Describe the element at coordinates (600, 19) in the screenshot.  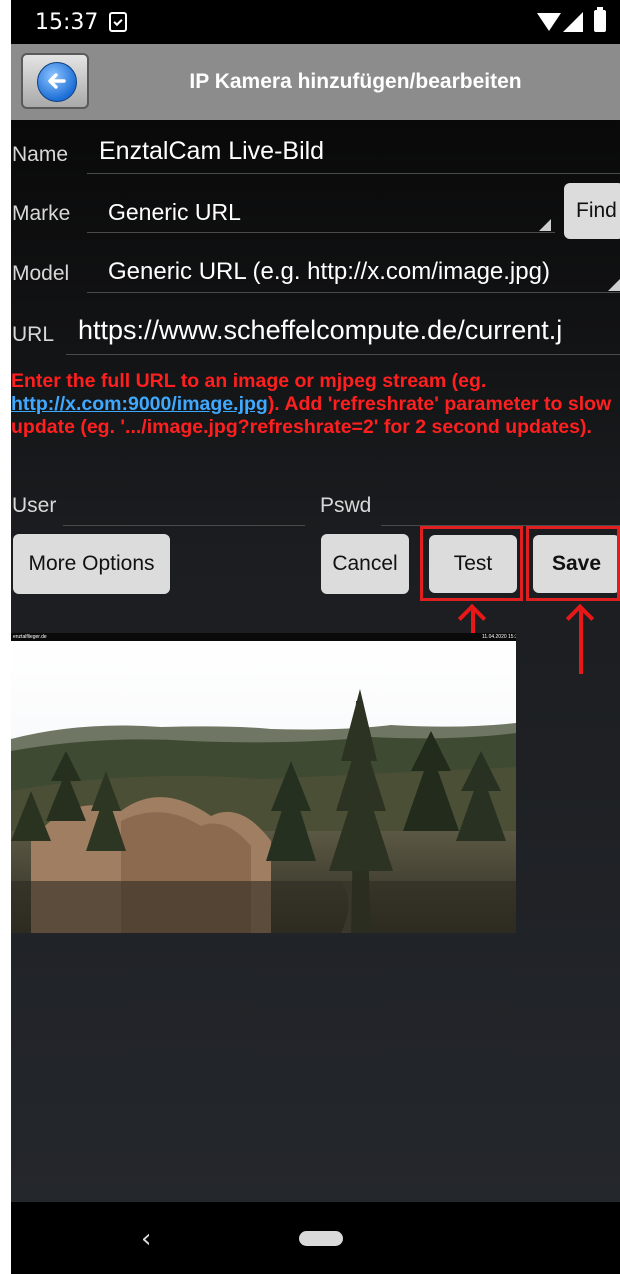
I see `battery-icon` at that location.